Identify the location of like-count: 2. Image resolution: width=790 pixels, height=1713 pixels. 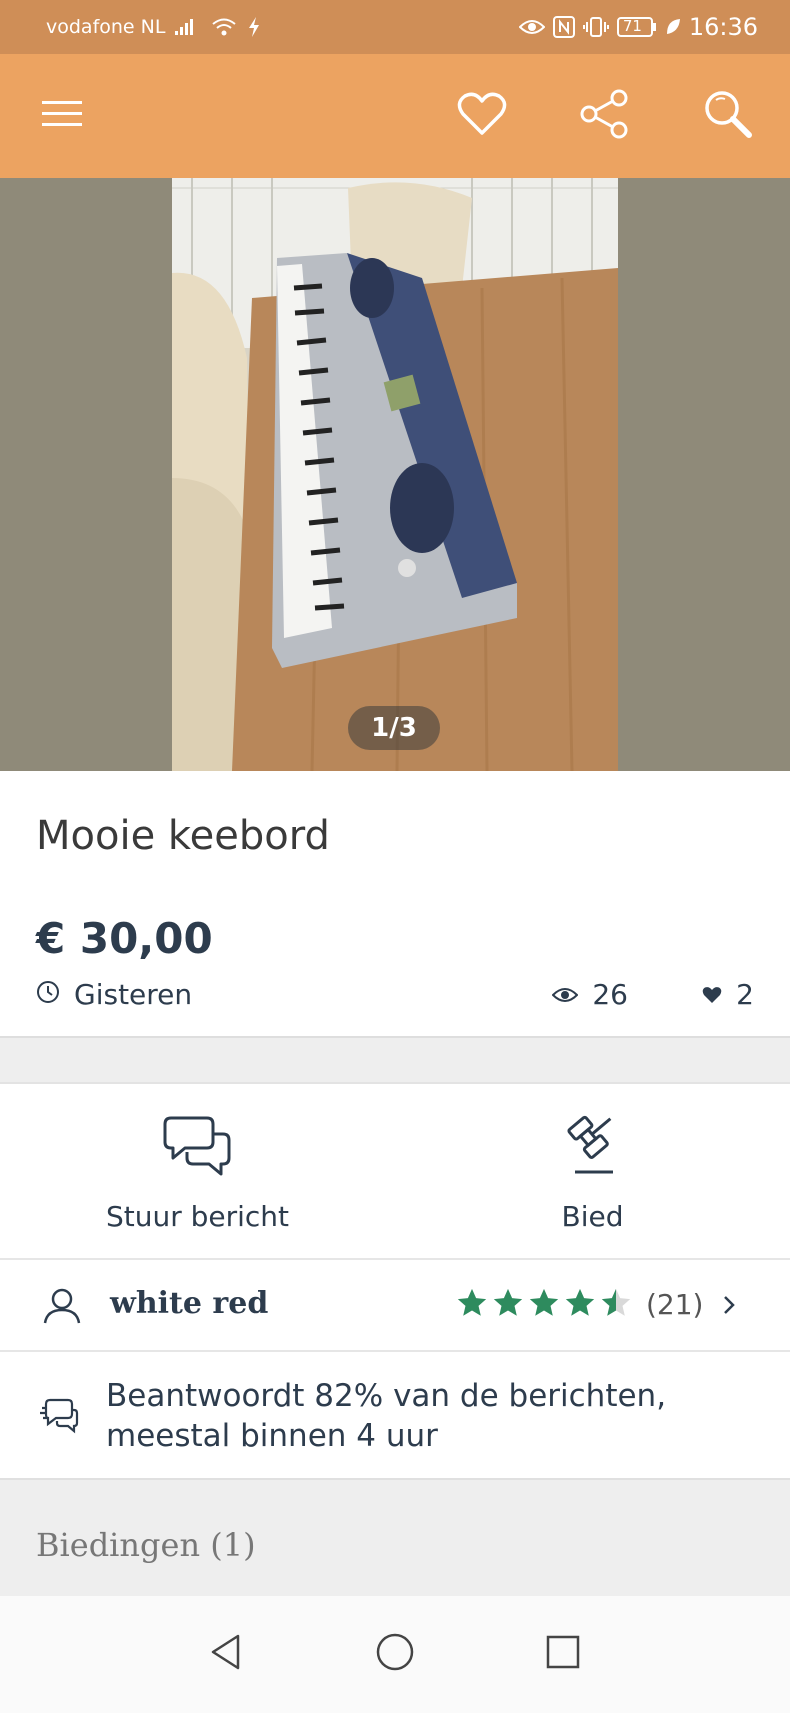
(745, 994).